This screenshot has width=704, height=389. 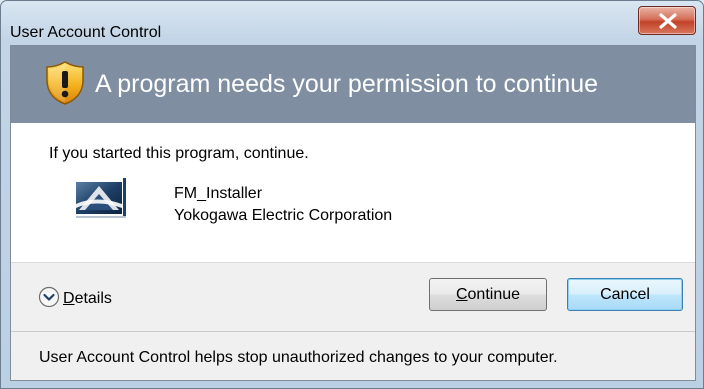 What do you see at coordinates (625, 294) in the screenshot?
I see `cancel-button: Cancel` at bounding box center [625, 294].